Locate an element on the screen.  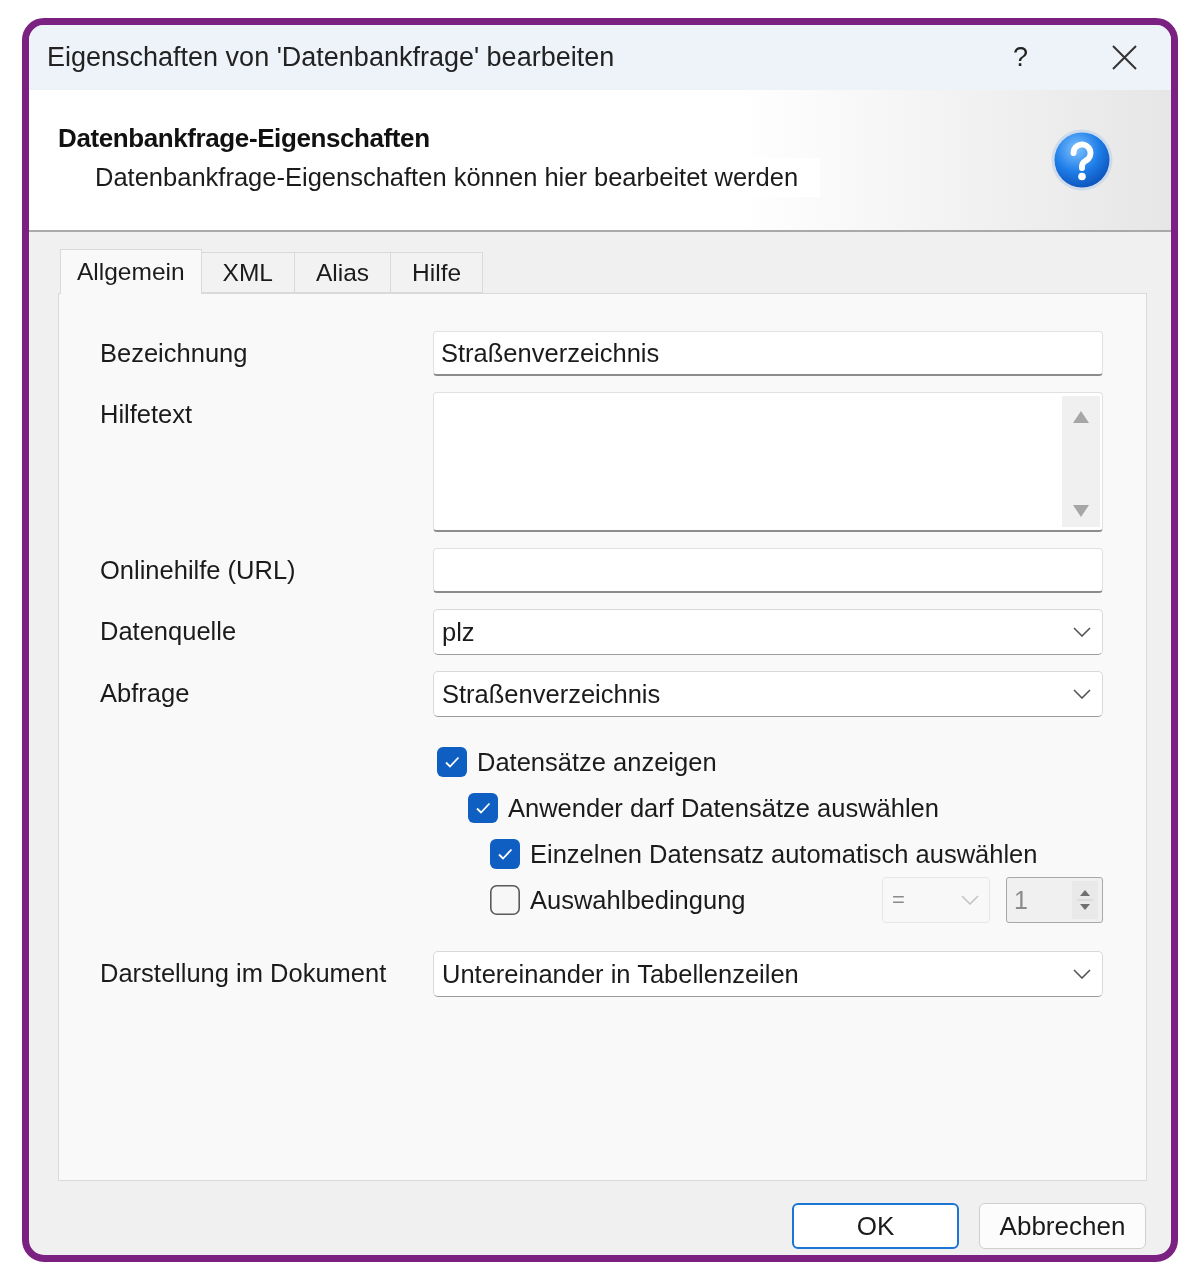
checkbox-label: Datensätze anzeigen is located at coordinates (597, 762).